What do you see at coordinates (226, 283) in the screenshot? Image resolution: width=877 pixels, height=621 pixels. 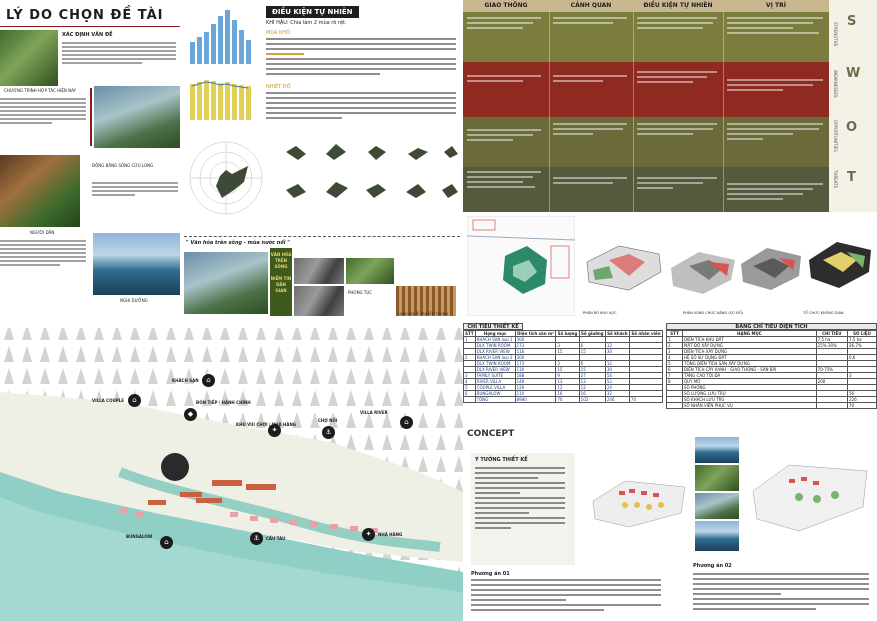 I see `photo-floating-market` at bounding box center [226, 283].